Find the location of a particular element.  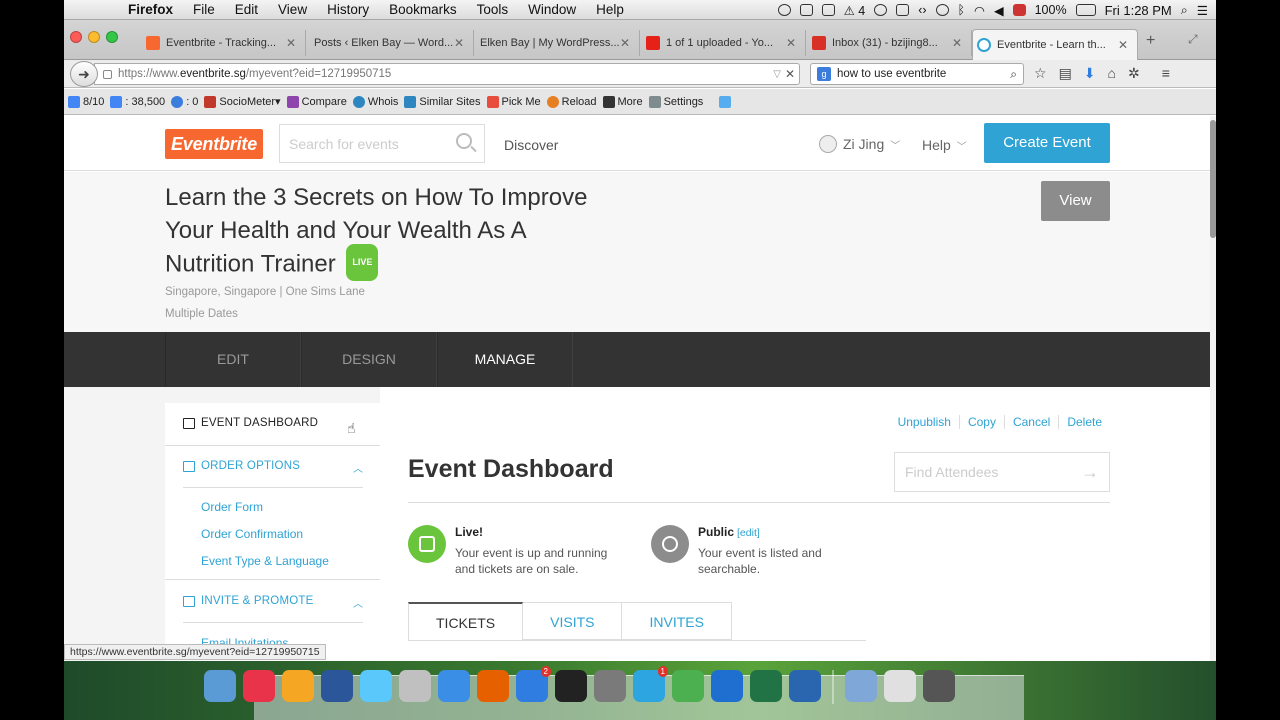

preview-icon is located at coordinates (415, 686).